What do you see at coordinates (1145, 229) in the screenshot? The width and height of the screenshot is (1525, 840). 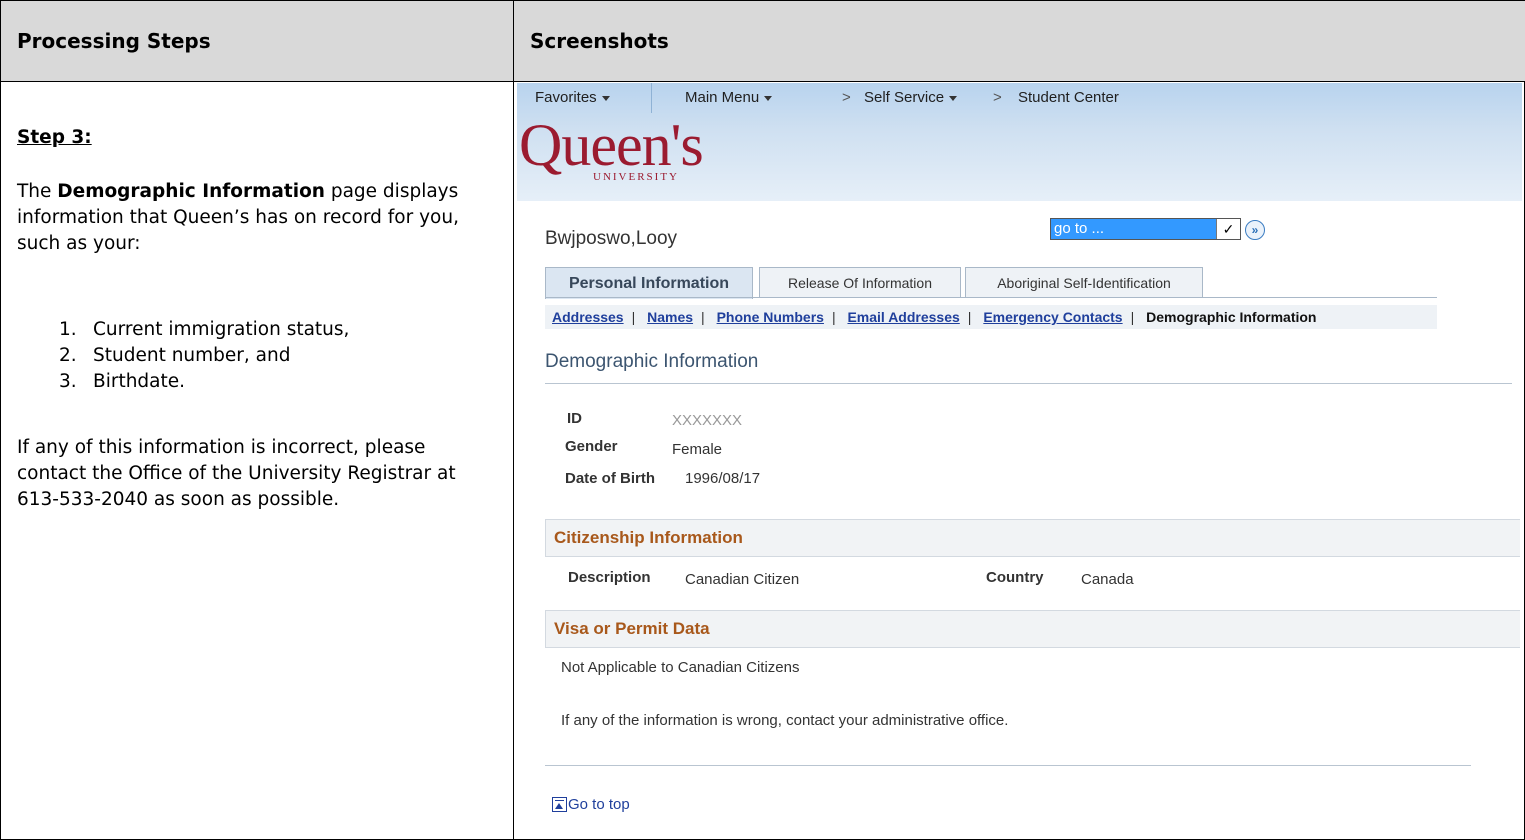 I see `goto-select: go to ... ✓` at bounding box center [1145, 229].